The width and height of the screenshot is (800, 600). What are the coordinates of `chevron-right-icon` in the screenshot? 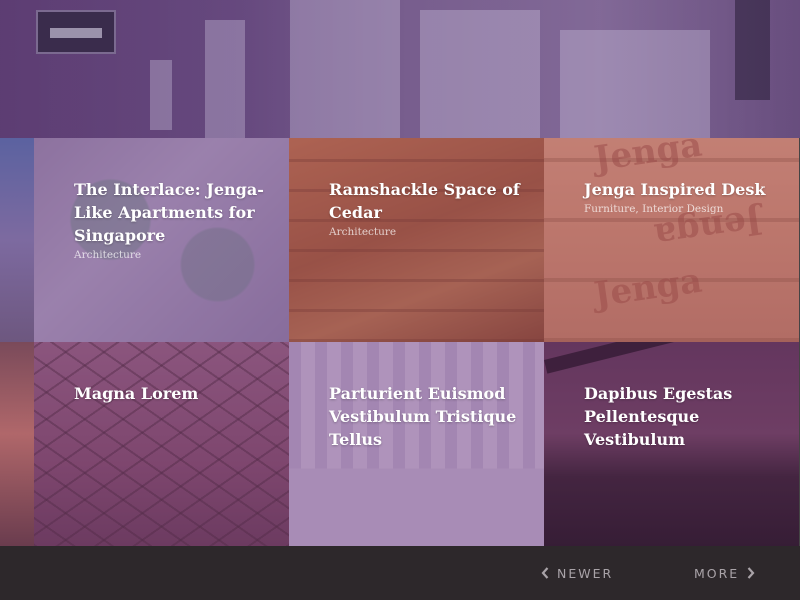 It's located at (751, 573).